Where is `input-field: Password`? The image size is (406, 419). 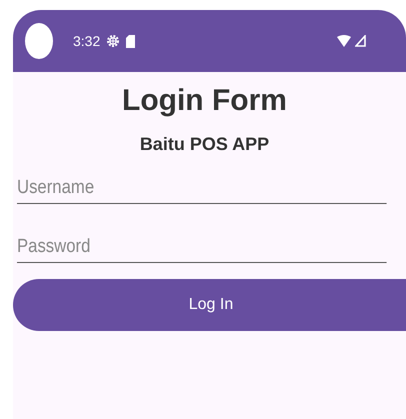 input-field: Password is located at coordinates (202, 247).